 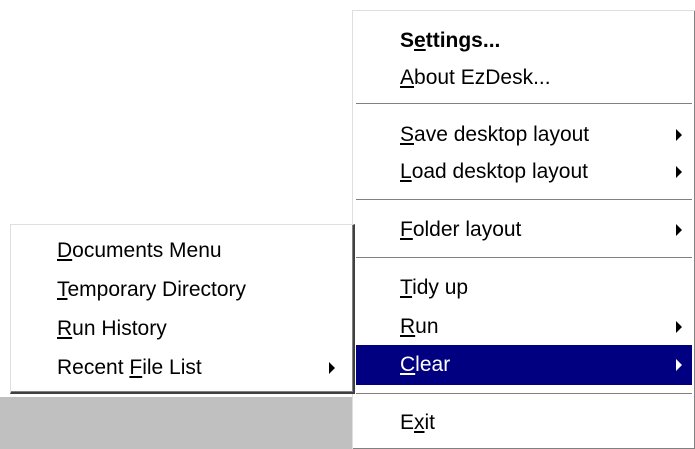 I want to click on menu-item-label: Folder layout, so click(x=461, y=229).